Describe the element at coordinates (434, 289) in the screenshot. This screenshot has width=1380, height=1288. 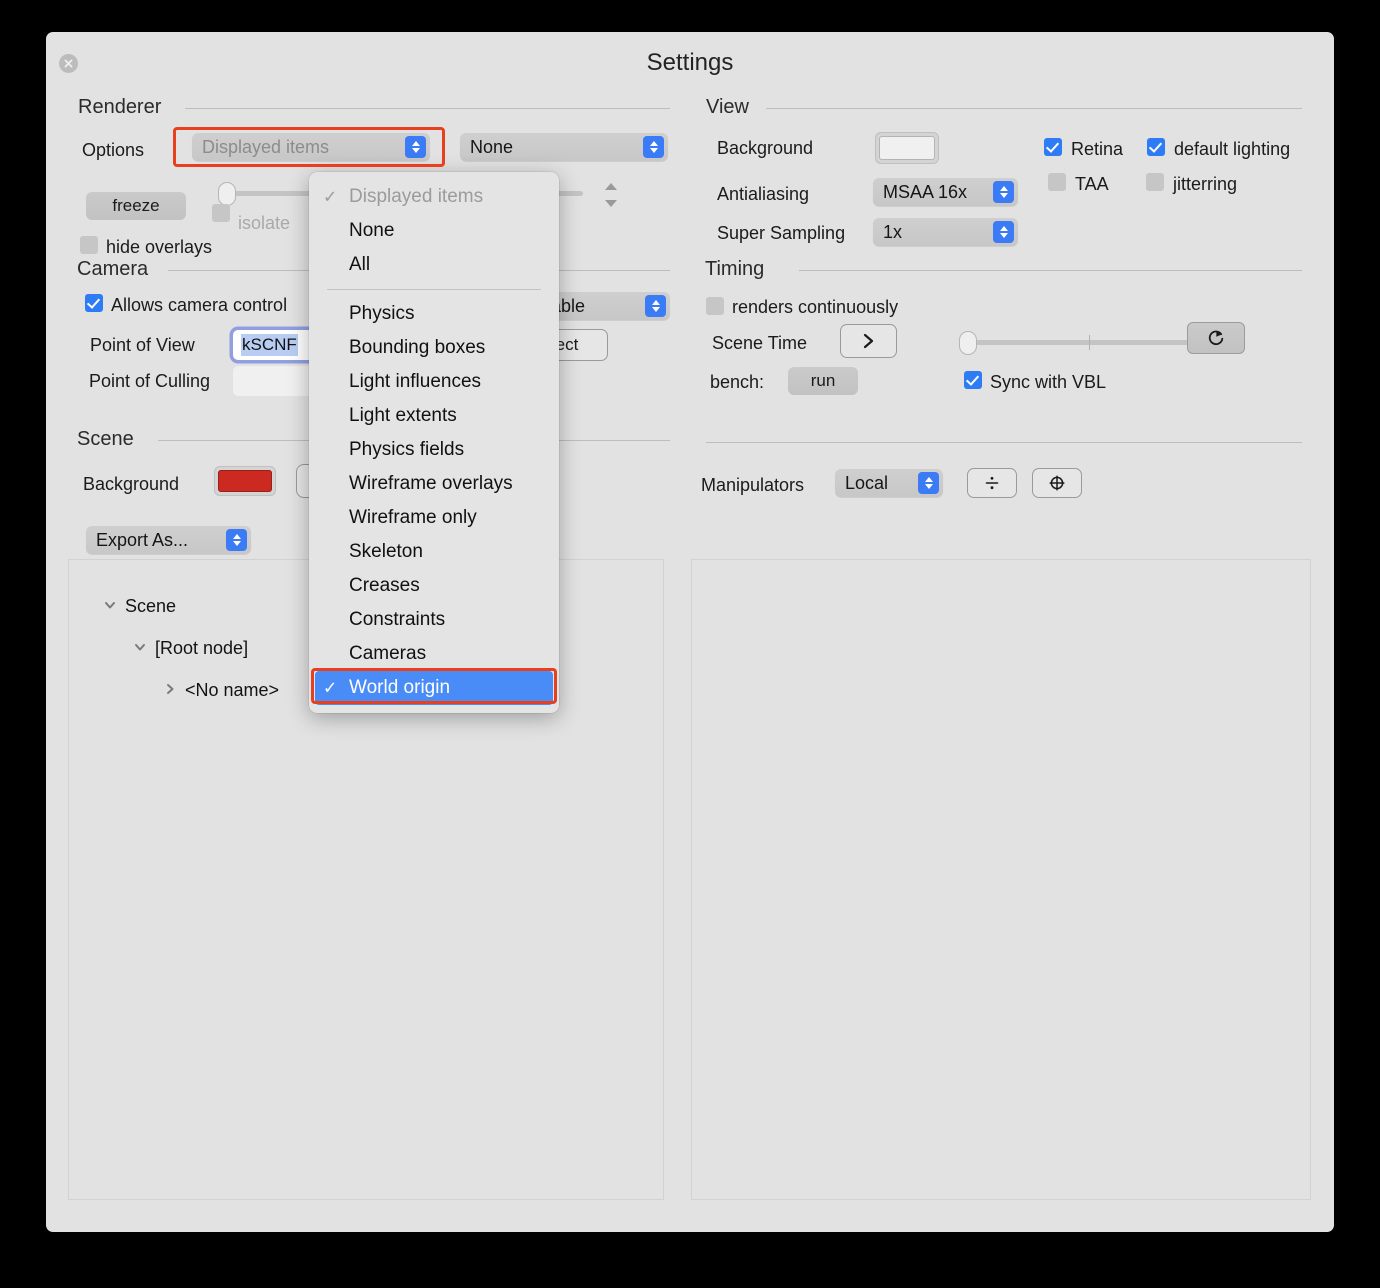
I see `menu-separator` at that location.